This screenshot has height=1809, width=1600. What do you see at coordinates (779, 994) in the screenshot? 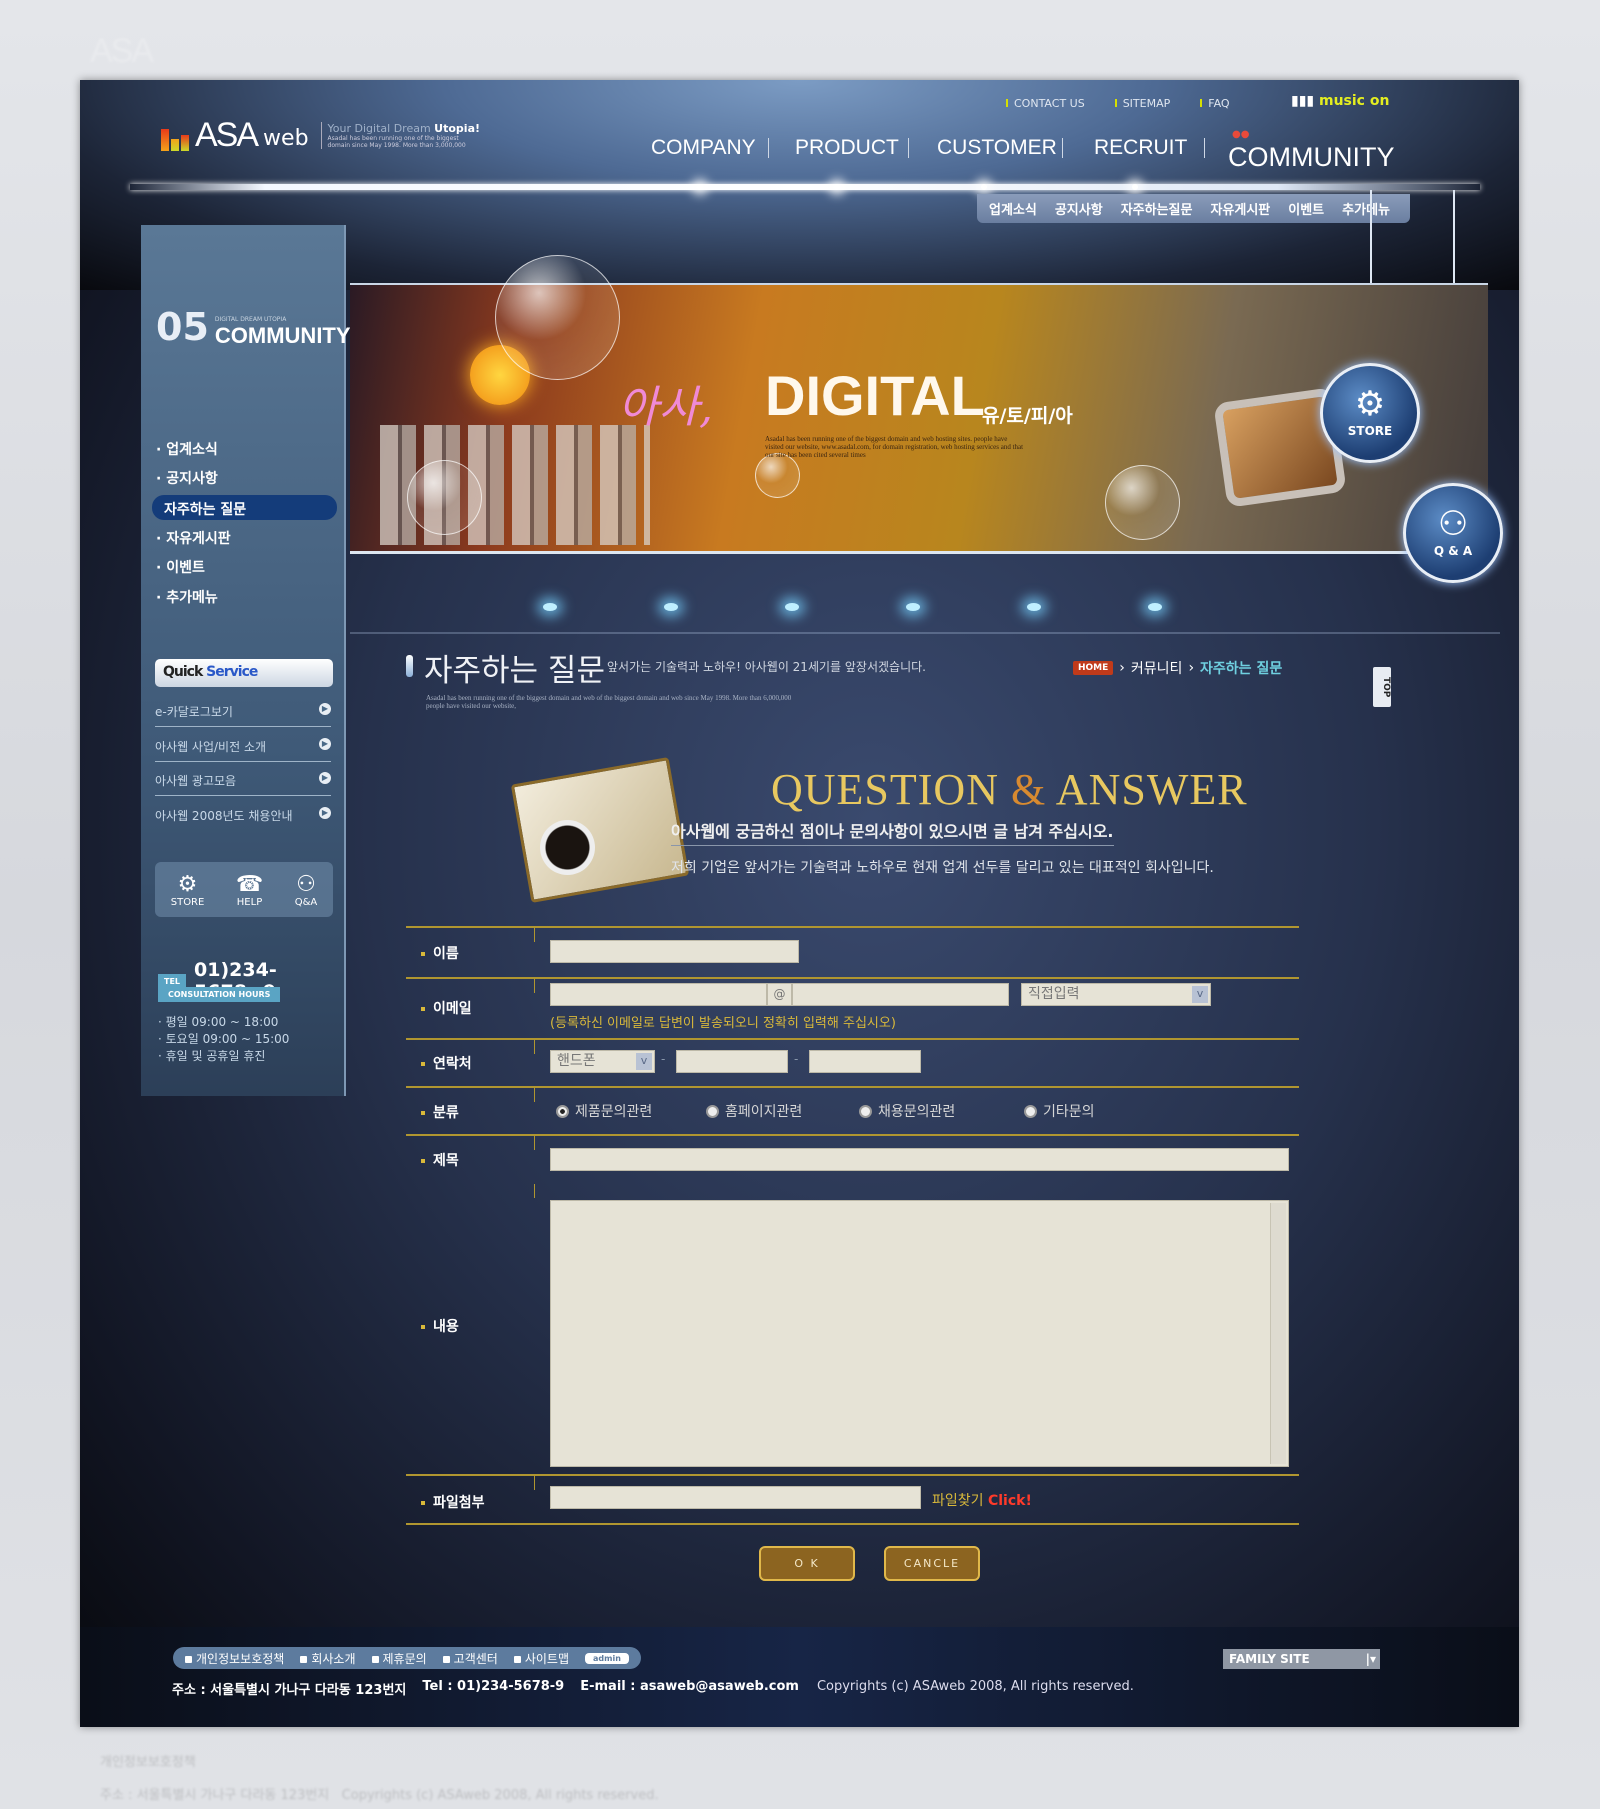
I see `email-at: @` at bounding box center [779, 994].